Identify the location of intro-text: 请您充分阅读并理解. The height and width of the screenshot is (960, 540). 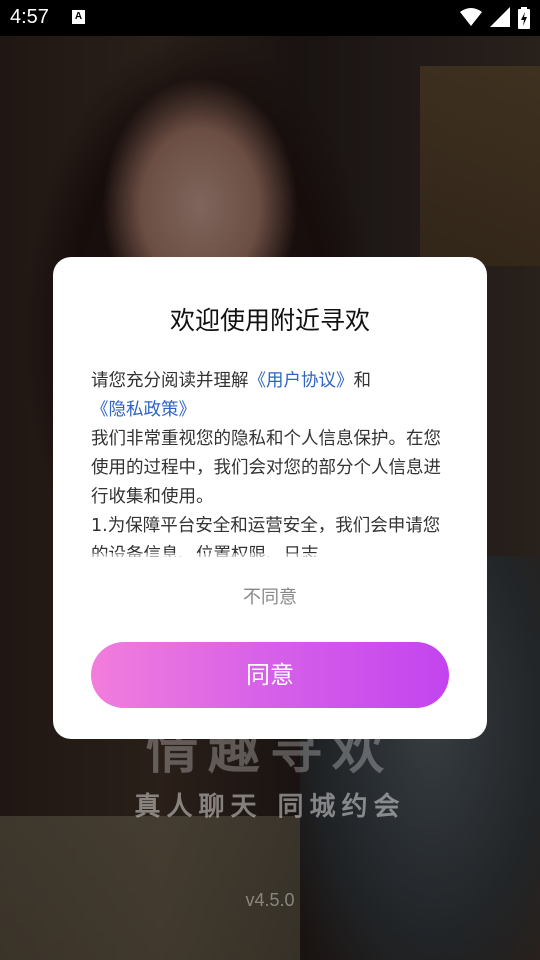
(170, 381).